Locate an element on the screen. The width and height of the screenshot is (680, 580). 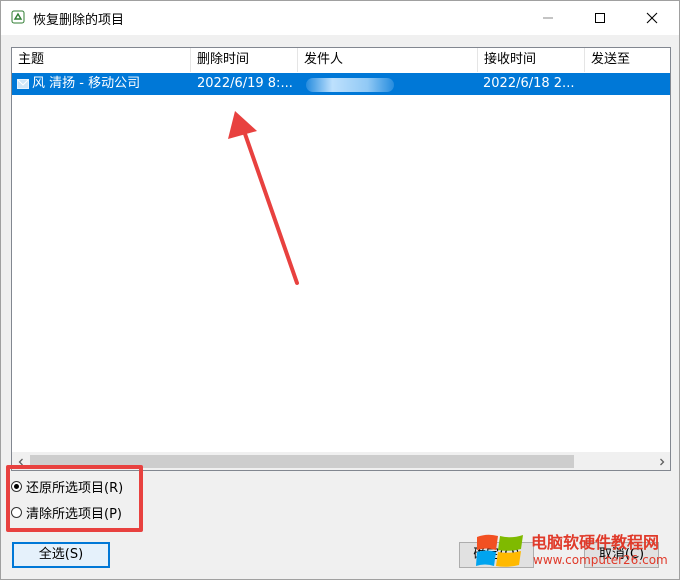
column-header-sent-to: 发送至 is located at coordinates (627, 60).